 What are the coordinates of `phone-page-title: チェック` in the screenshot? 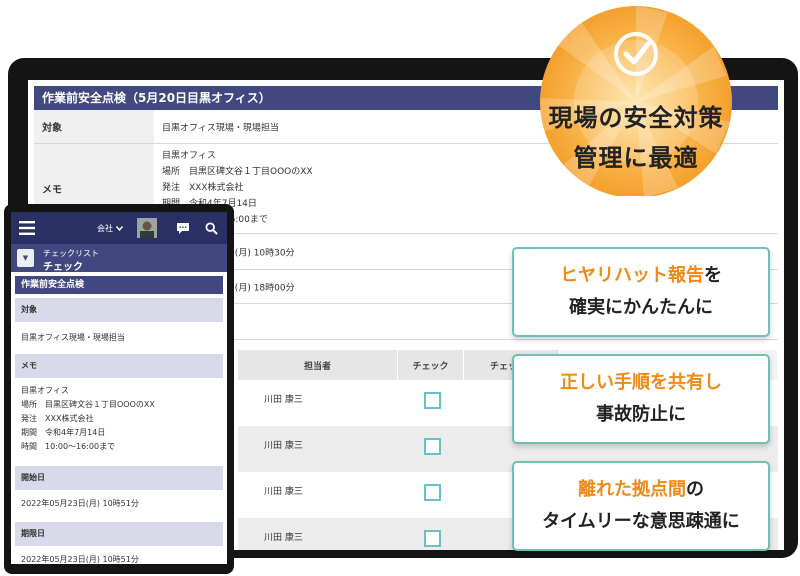 It's located at (63, 267).